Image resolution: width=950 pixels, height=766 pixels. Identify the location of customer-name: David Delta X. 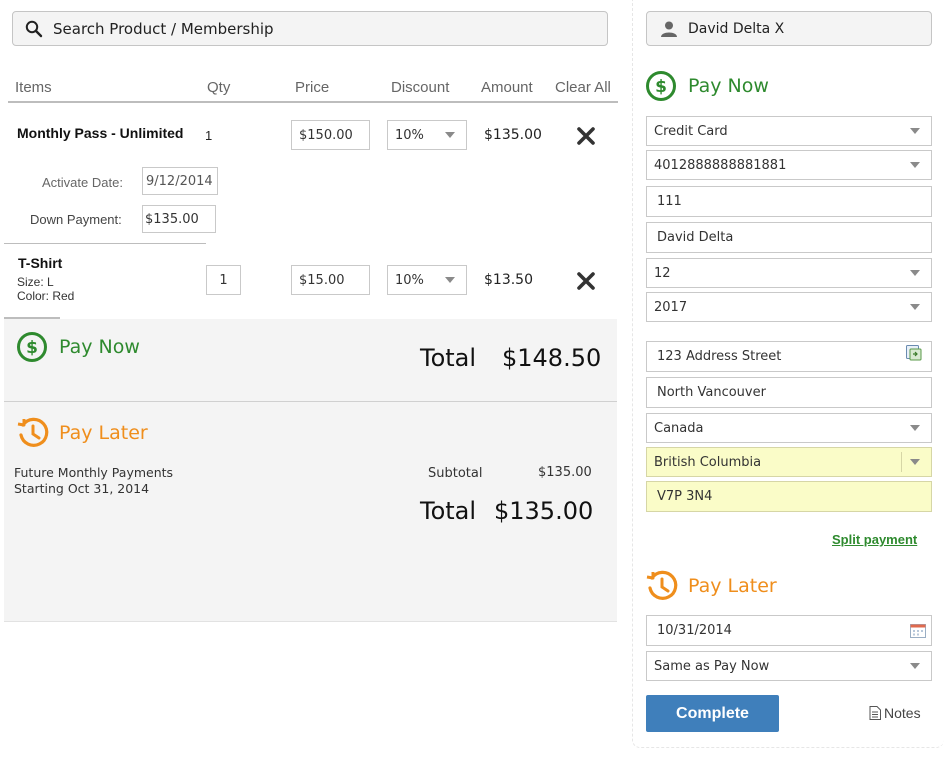
(736, 28).